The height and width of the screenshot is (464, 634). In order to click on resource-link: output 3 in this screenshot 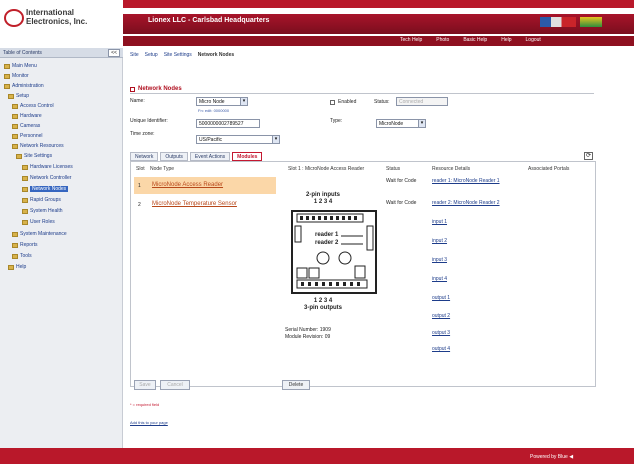, I will do `click(441, 333)`.